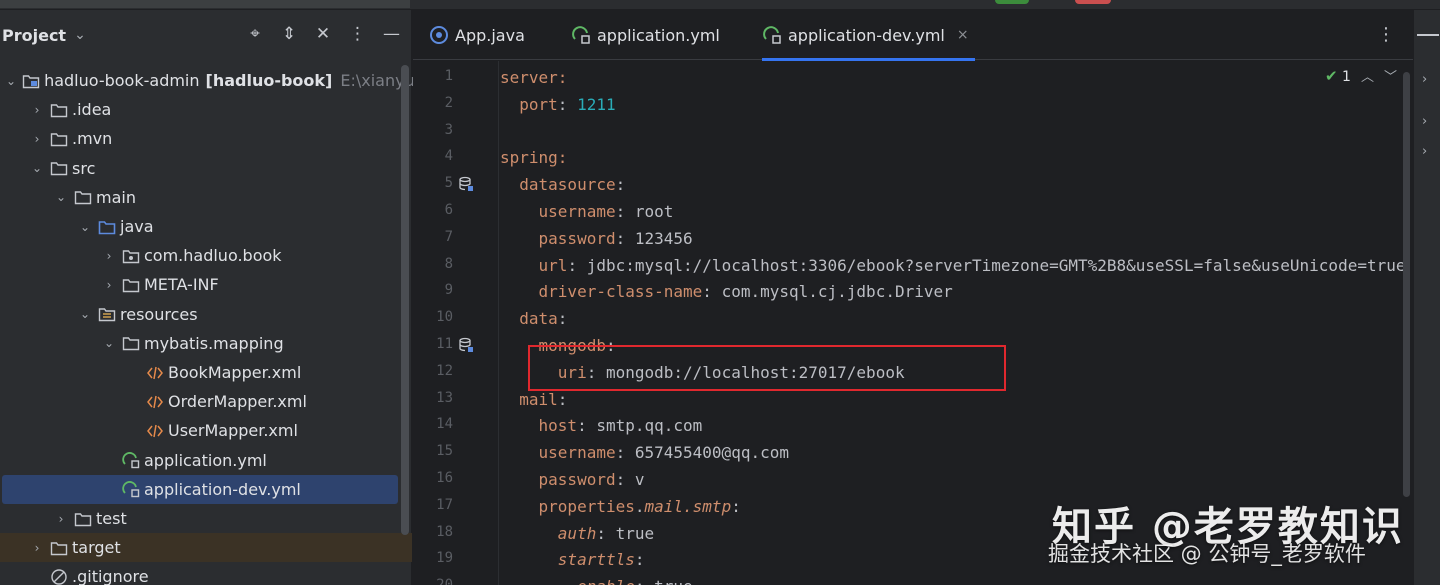 The width and height of the screenshot is (1440, 585). I want to click on minimize-icon: —, so click(391, 34).